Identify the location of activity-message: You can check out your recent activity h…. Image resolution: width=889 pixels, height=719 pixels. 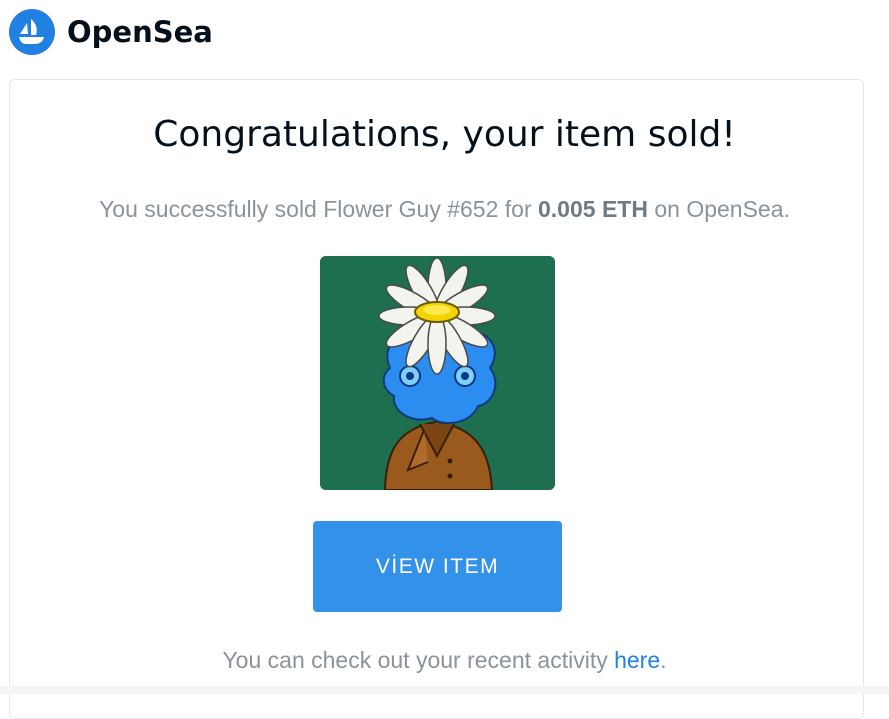
(444, 660).